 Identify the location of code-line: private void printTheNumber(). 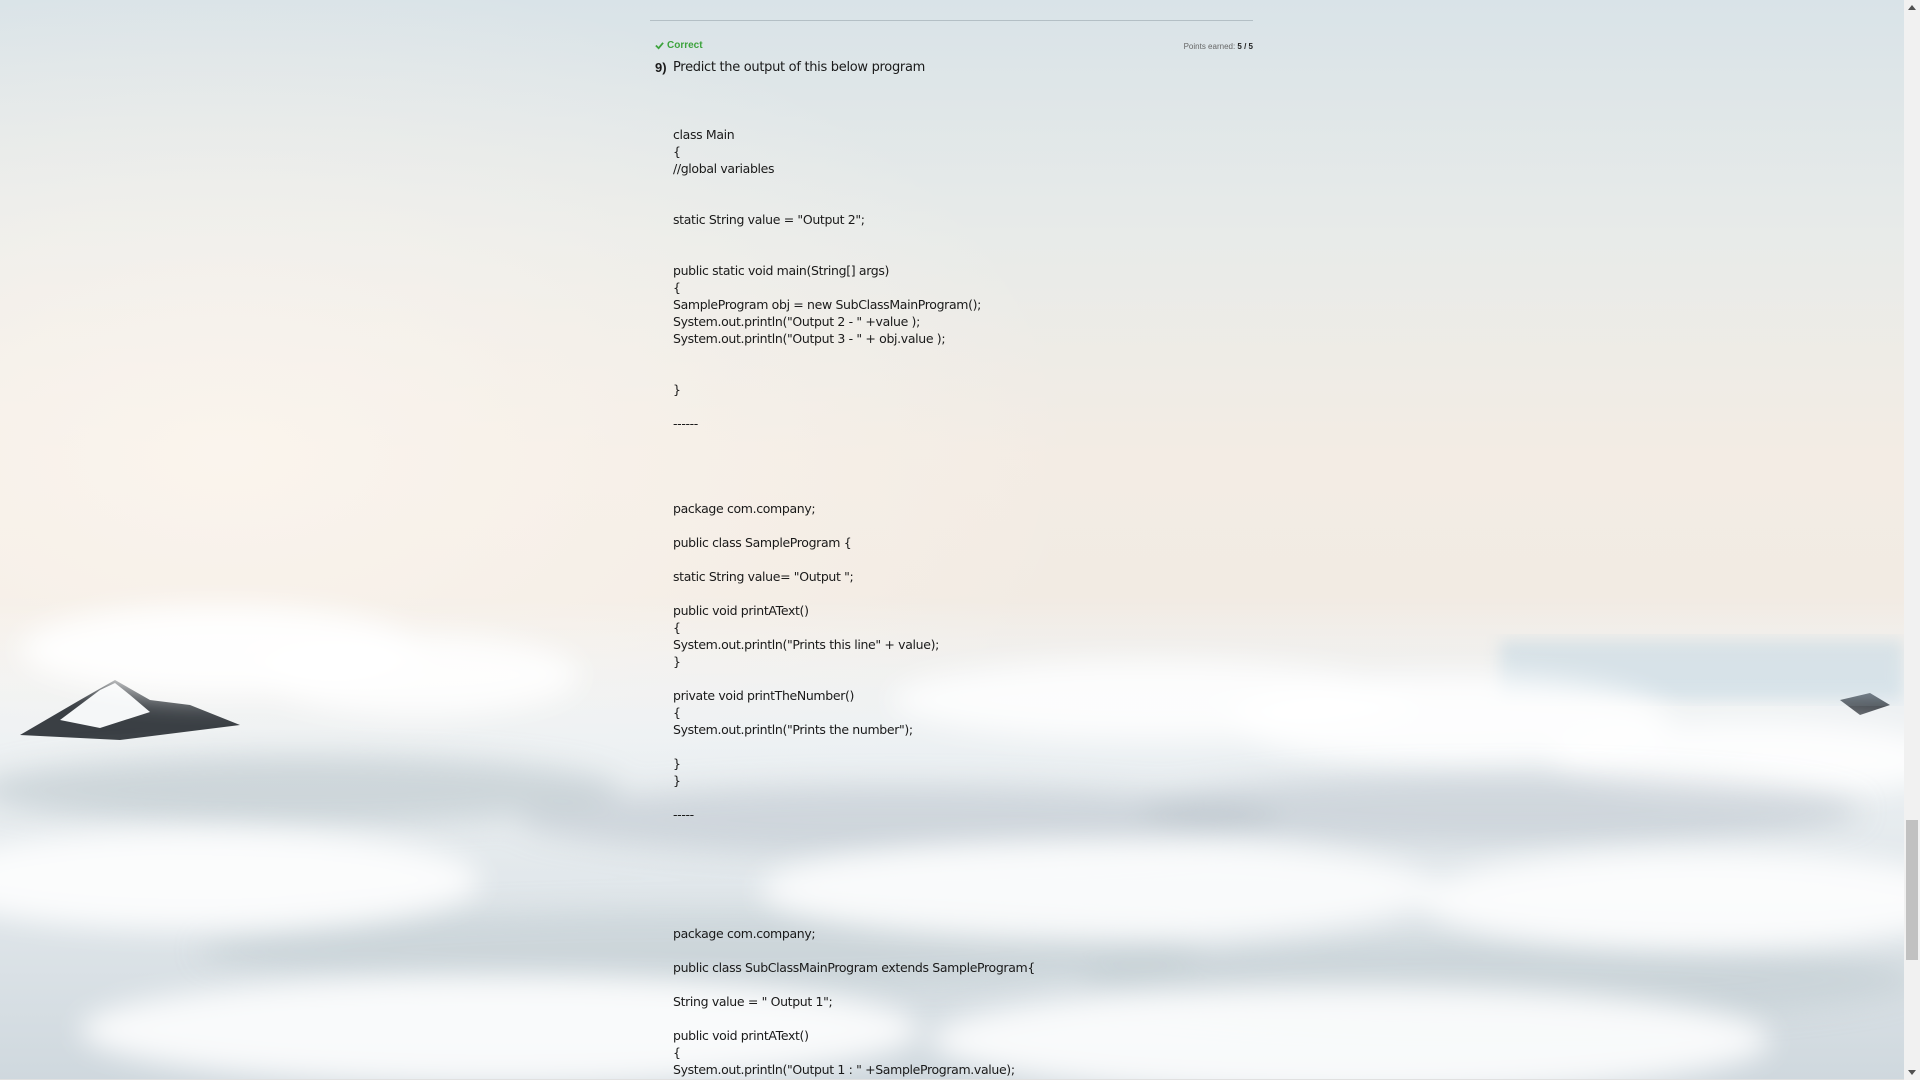
(764, 695).